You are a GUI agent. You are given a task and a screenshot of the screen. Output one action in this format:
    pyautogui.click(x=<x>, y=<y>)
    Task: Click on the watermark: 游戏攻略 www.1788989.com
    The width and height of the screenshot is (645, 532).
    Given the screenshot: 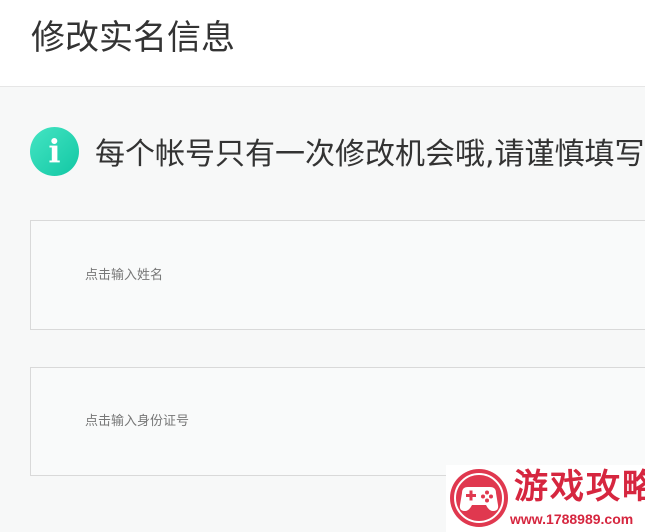 What is the action you would take?
    pyautogui.click(x=545, y=498)
    